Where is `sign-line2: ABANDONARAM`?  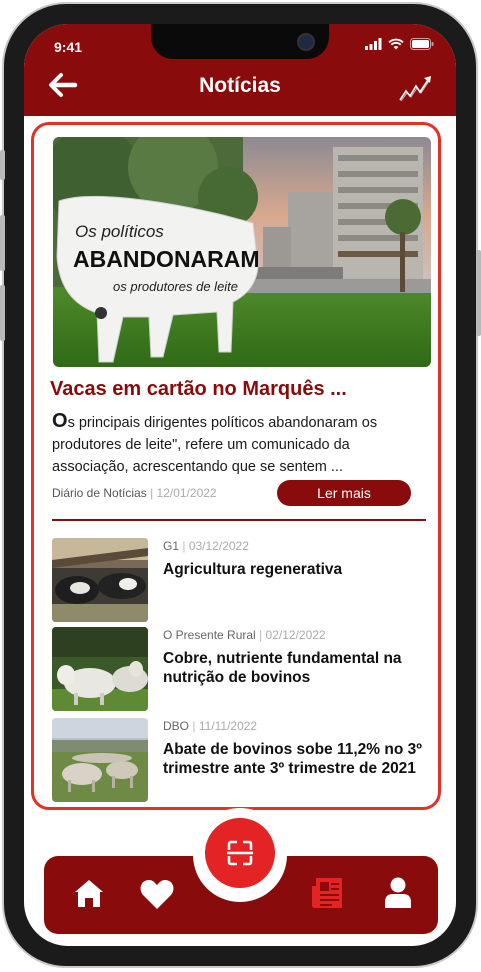 sign-line2: ABANDONARAM is located at coordinates (166, 259).